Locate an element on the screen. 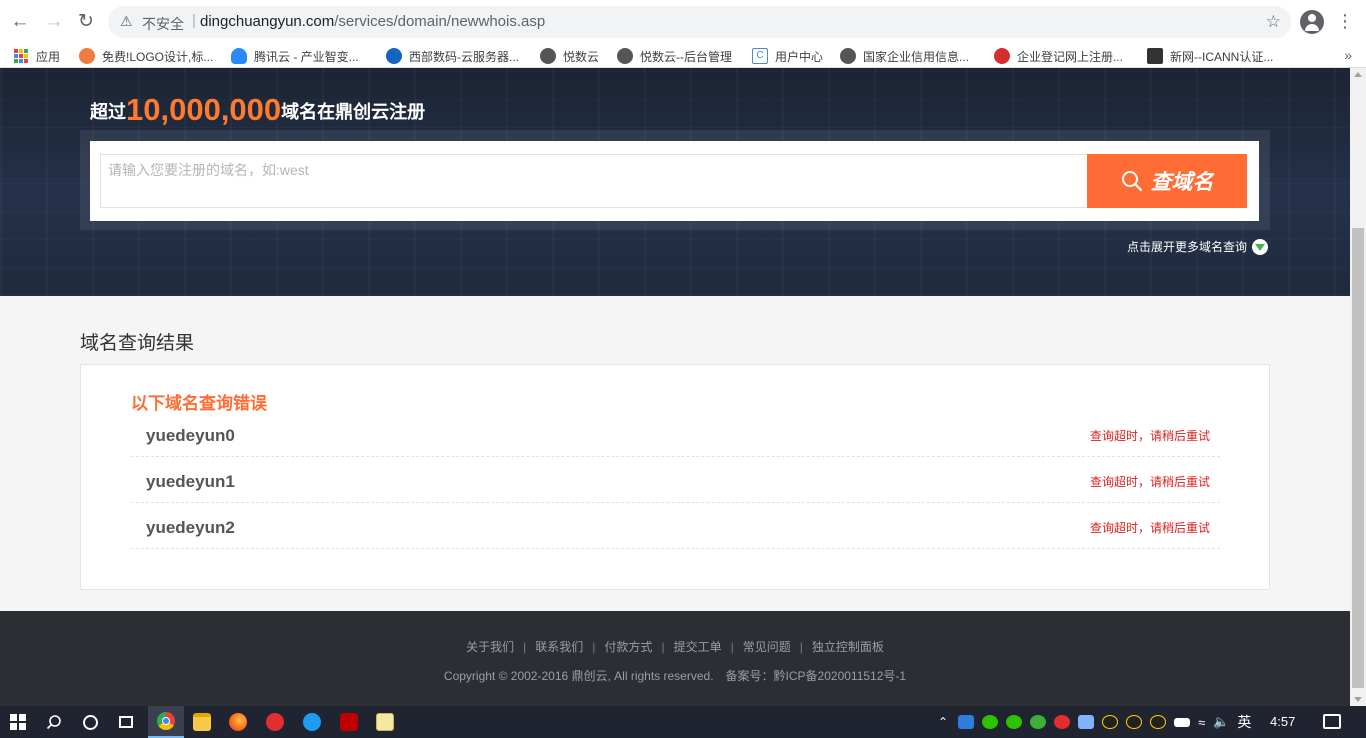  network-drive-icon is located at coordinates (1086, 722).